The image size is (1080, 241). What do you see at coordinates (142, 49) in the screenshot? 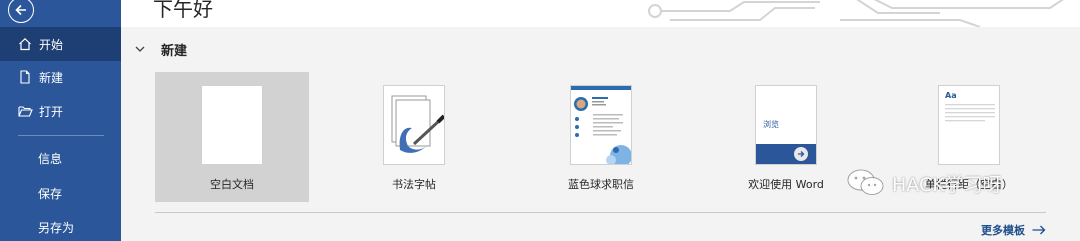
I see `chevron-down-icon` at bounding box center [142, 49].